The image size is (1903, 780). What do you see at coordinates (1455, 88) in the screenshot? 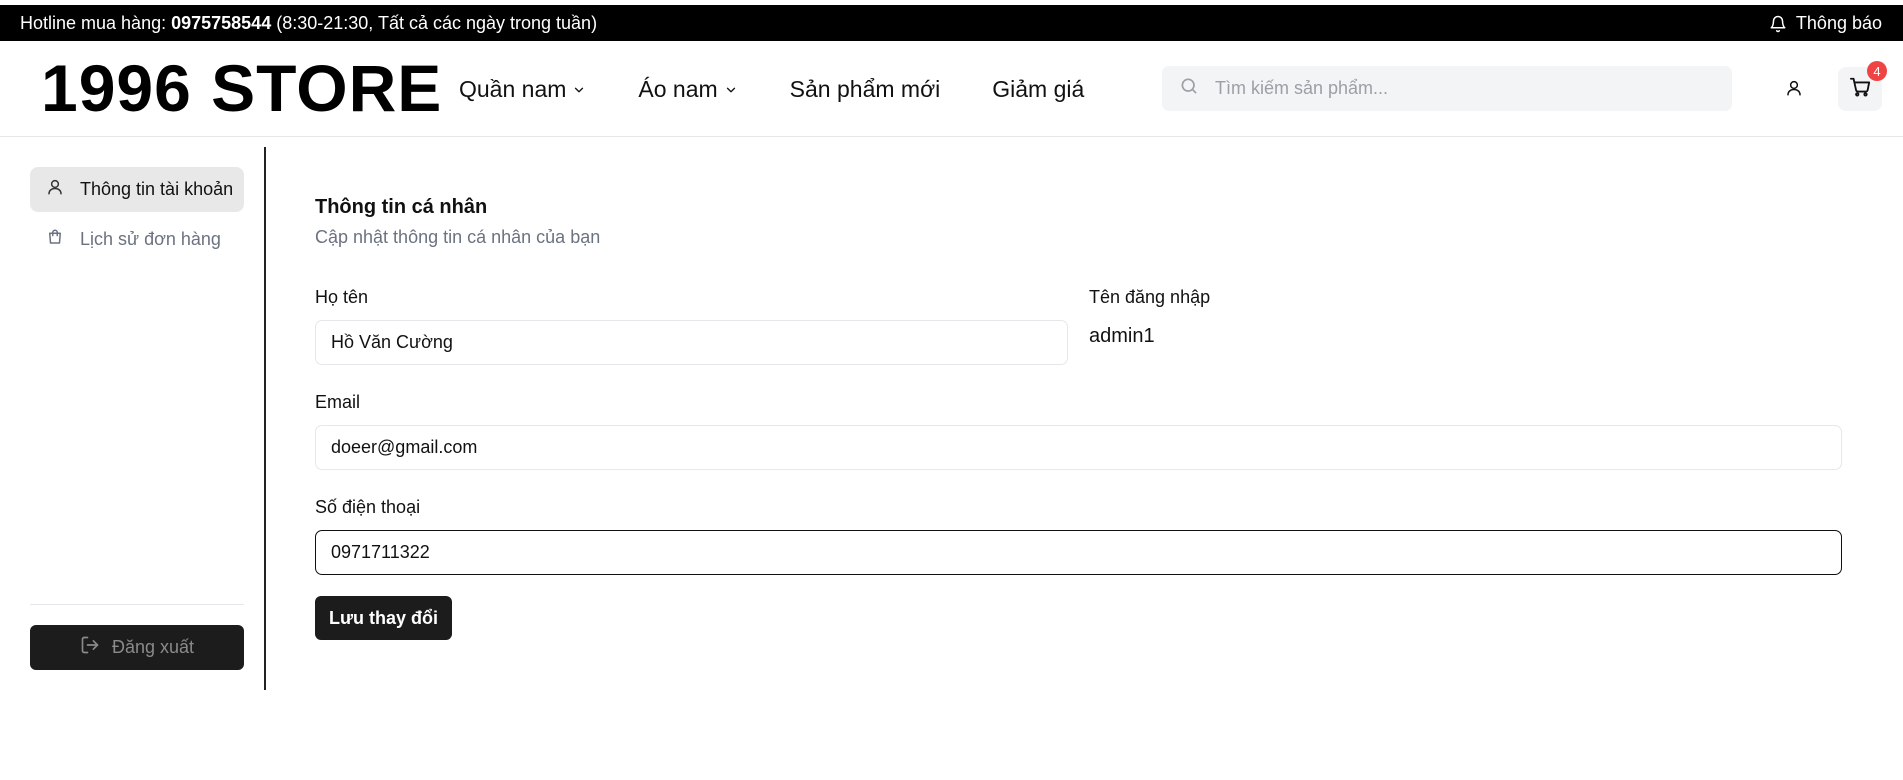
I see `search-input` at bounding box center [1455, 88].